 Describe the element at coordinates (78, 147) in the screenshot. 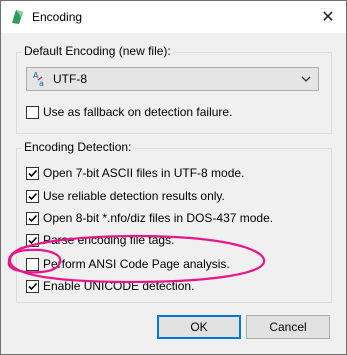

I see `encoding-detection-group-label: Encoding Detection:` at that location.